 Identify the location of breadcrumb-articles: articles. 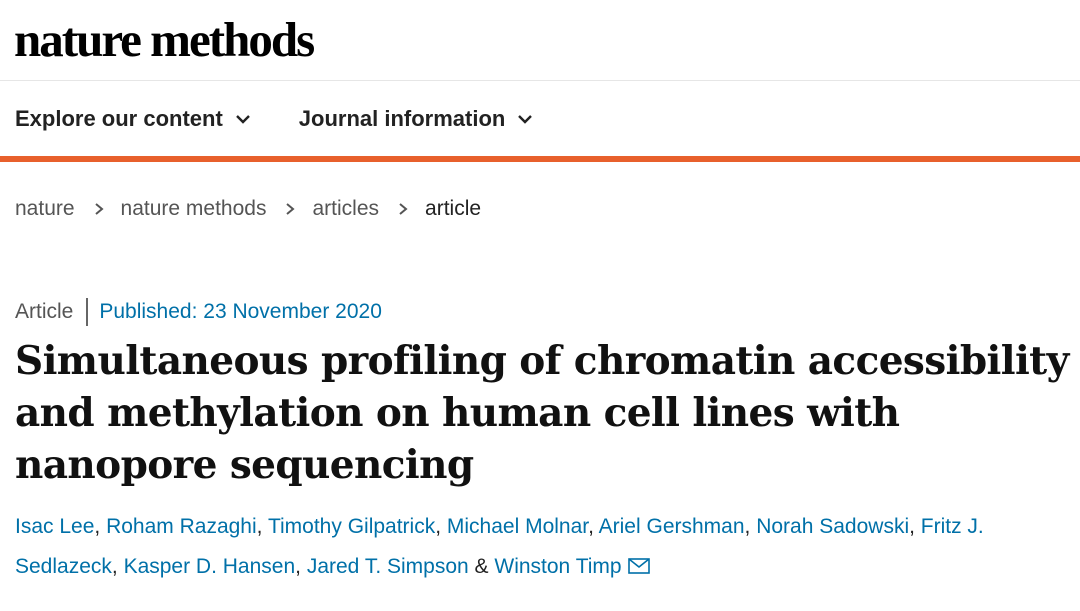
(345, 209).